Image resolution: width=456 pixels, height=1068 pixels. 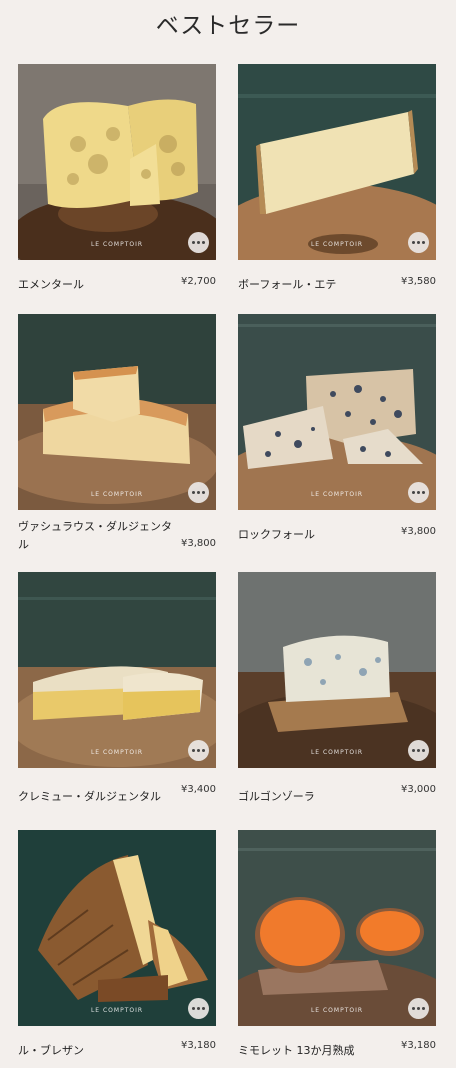 I want to click on product-name: ゴルゴンゾーラ, so click(x=318, y=797).